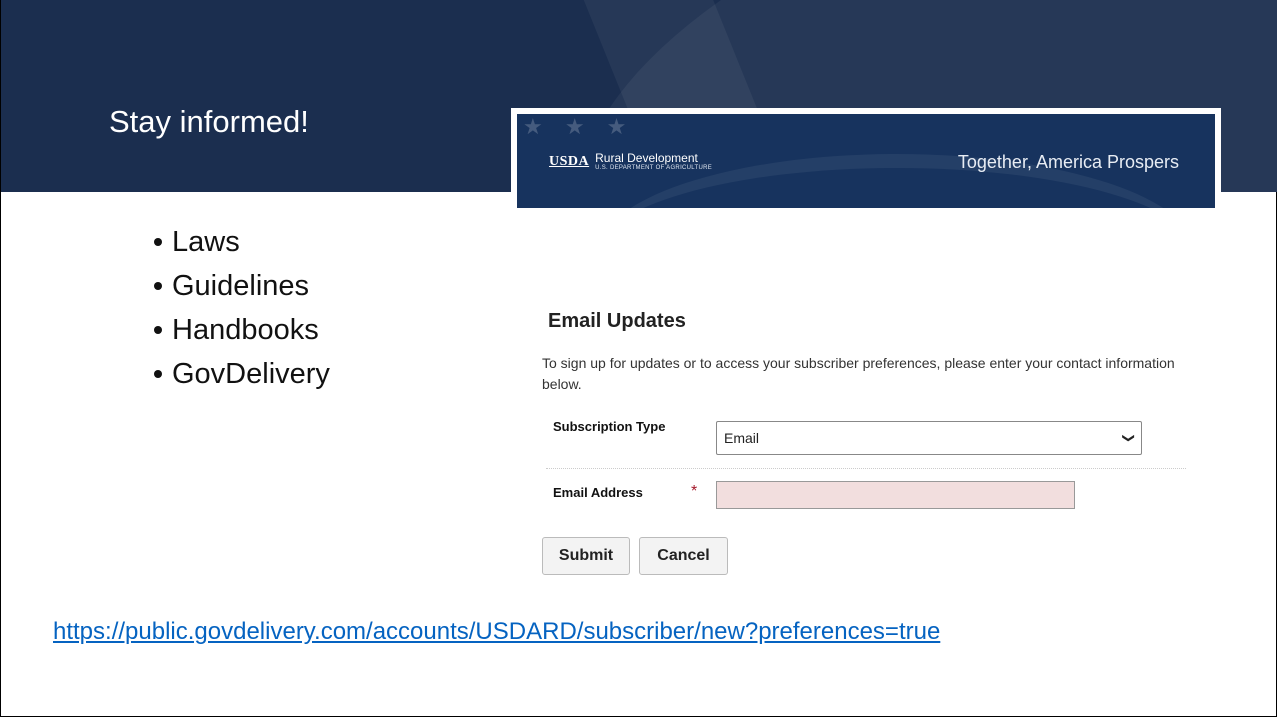 The height and width of the screenshot is (717, 1277). What do you see at coordinates (742, 438) in the screenshot?
I see `select-value: Email` at bounding box center [742, 438].